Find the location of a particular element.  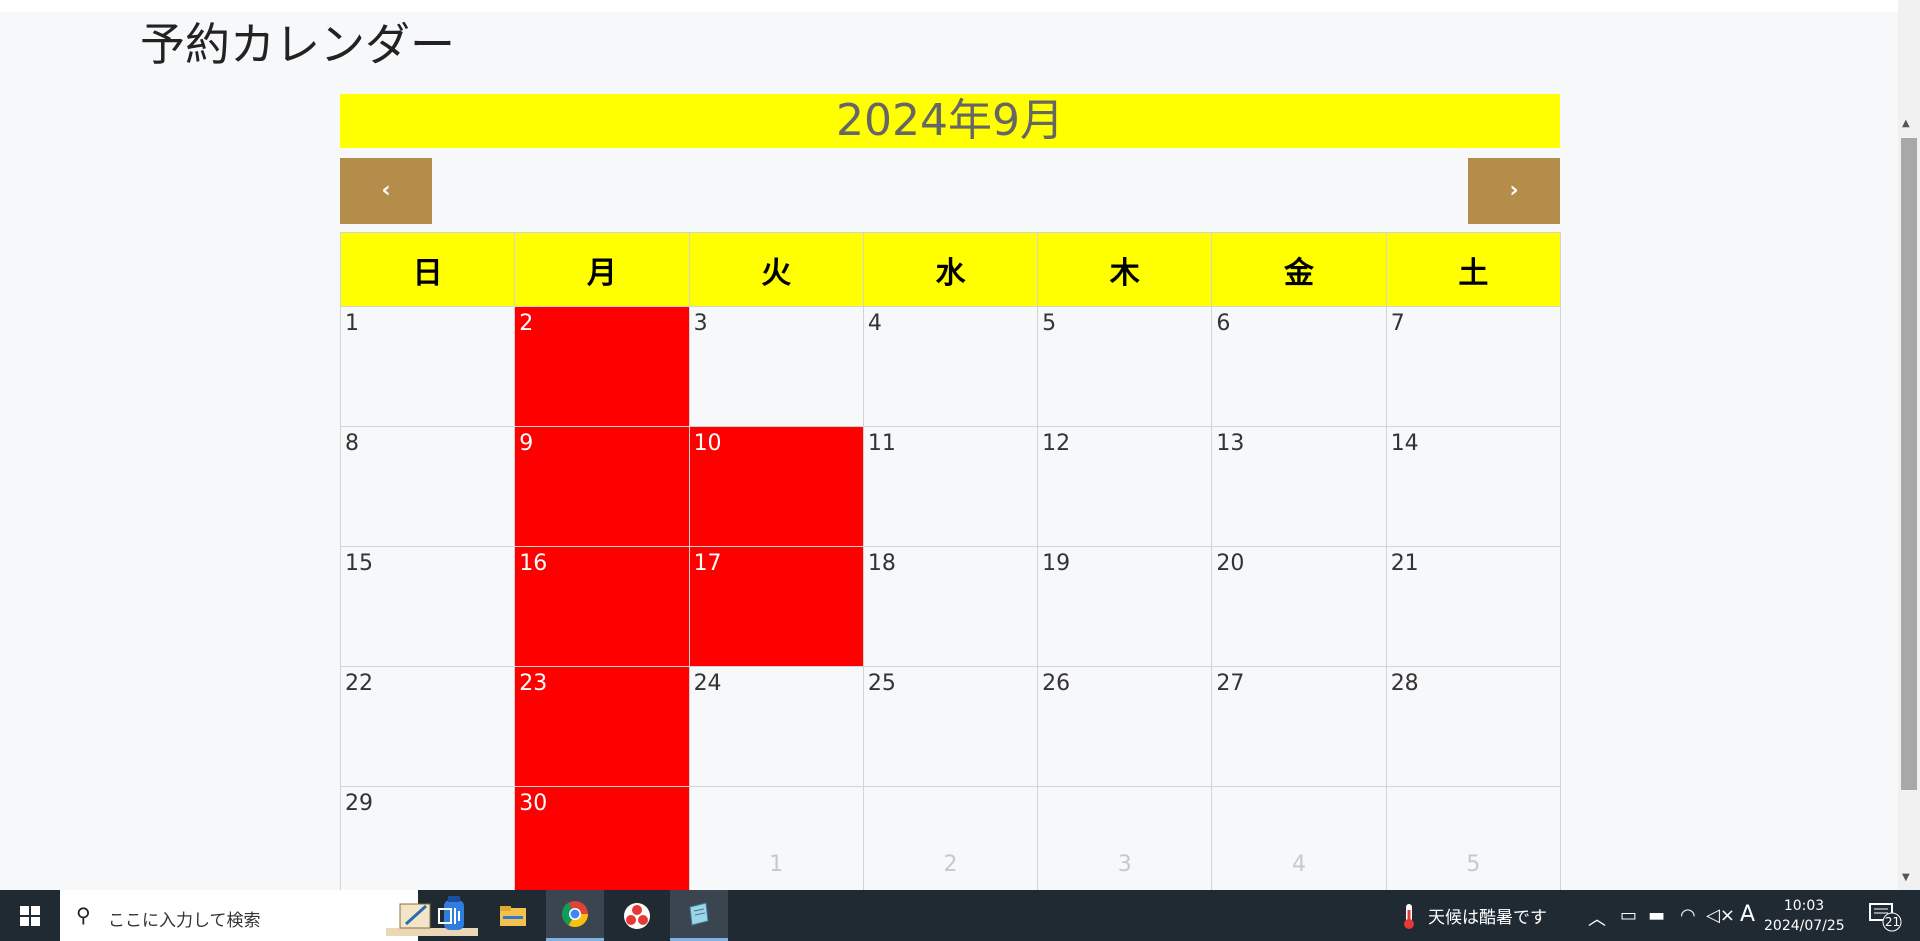

calendar-day-cell: 7 is located at coordinates (1473, 366).